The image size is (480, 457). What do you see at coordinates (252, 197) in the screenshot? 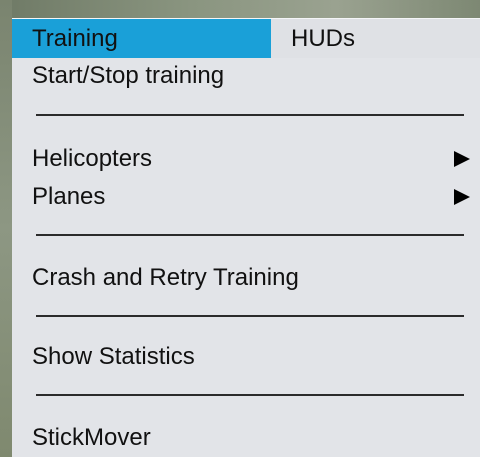
I see `menu-item-planes: Planes` at bounding box center [252, 197].